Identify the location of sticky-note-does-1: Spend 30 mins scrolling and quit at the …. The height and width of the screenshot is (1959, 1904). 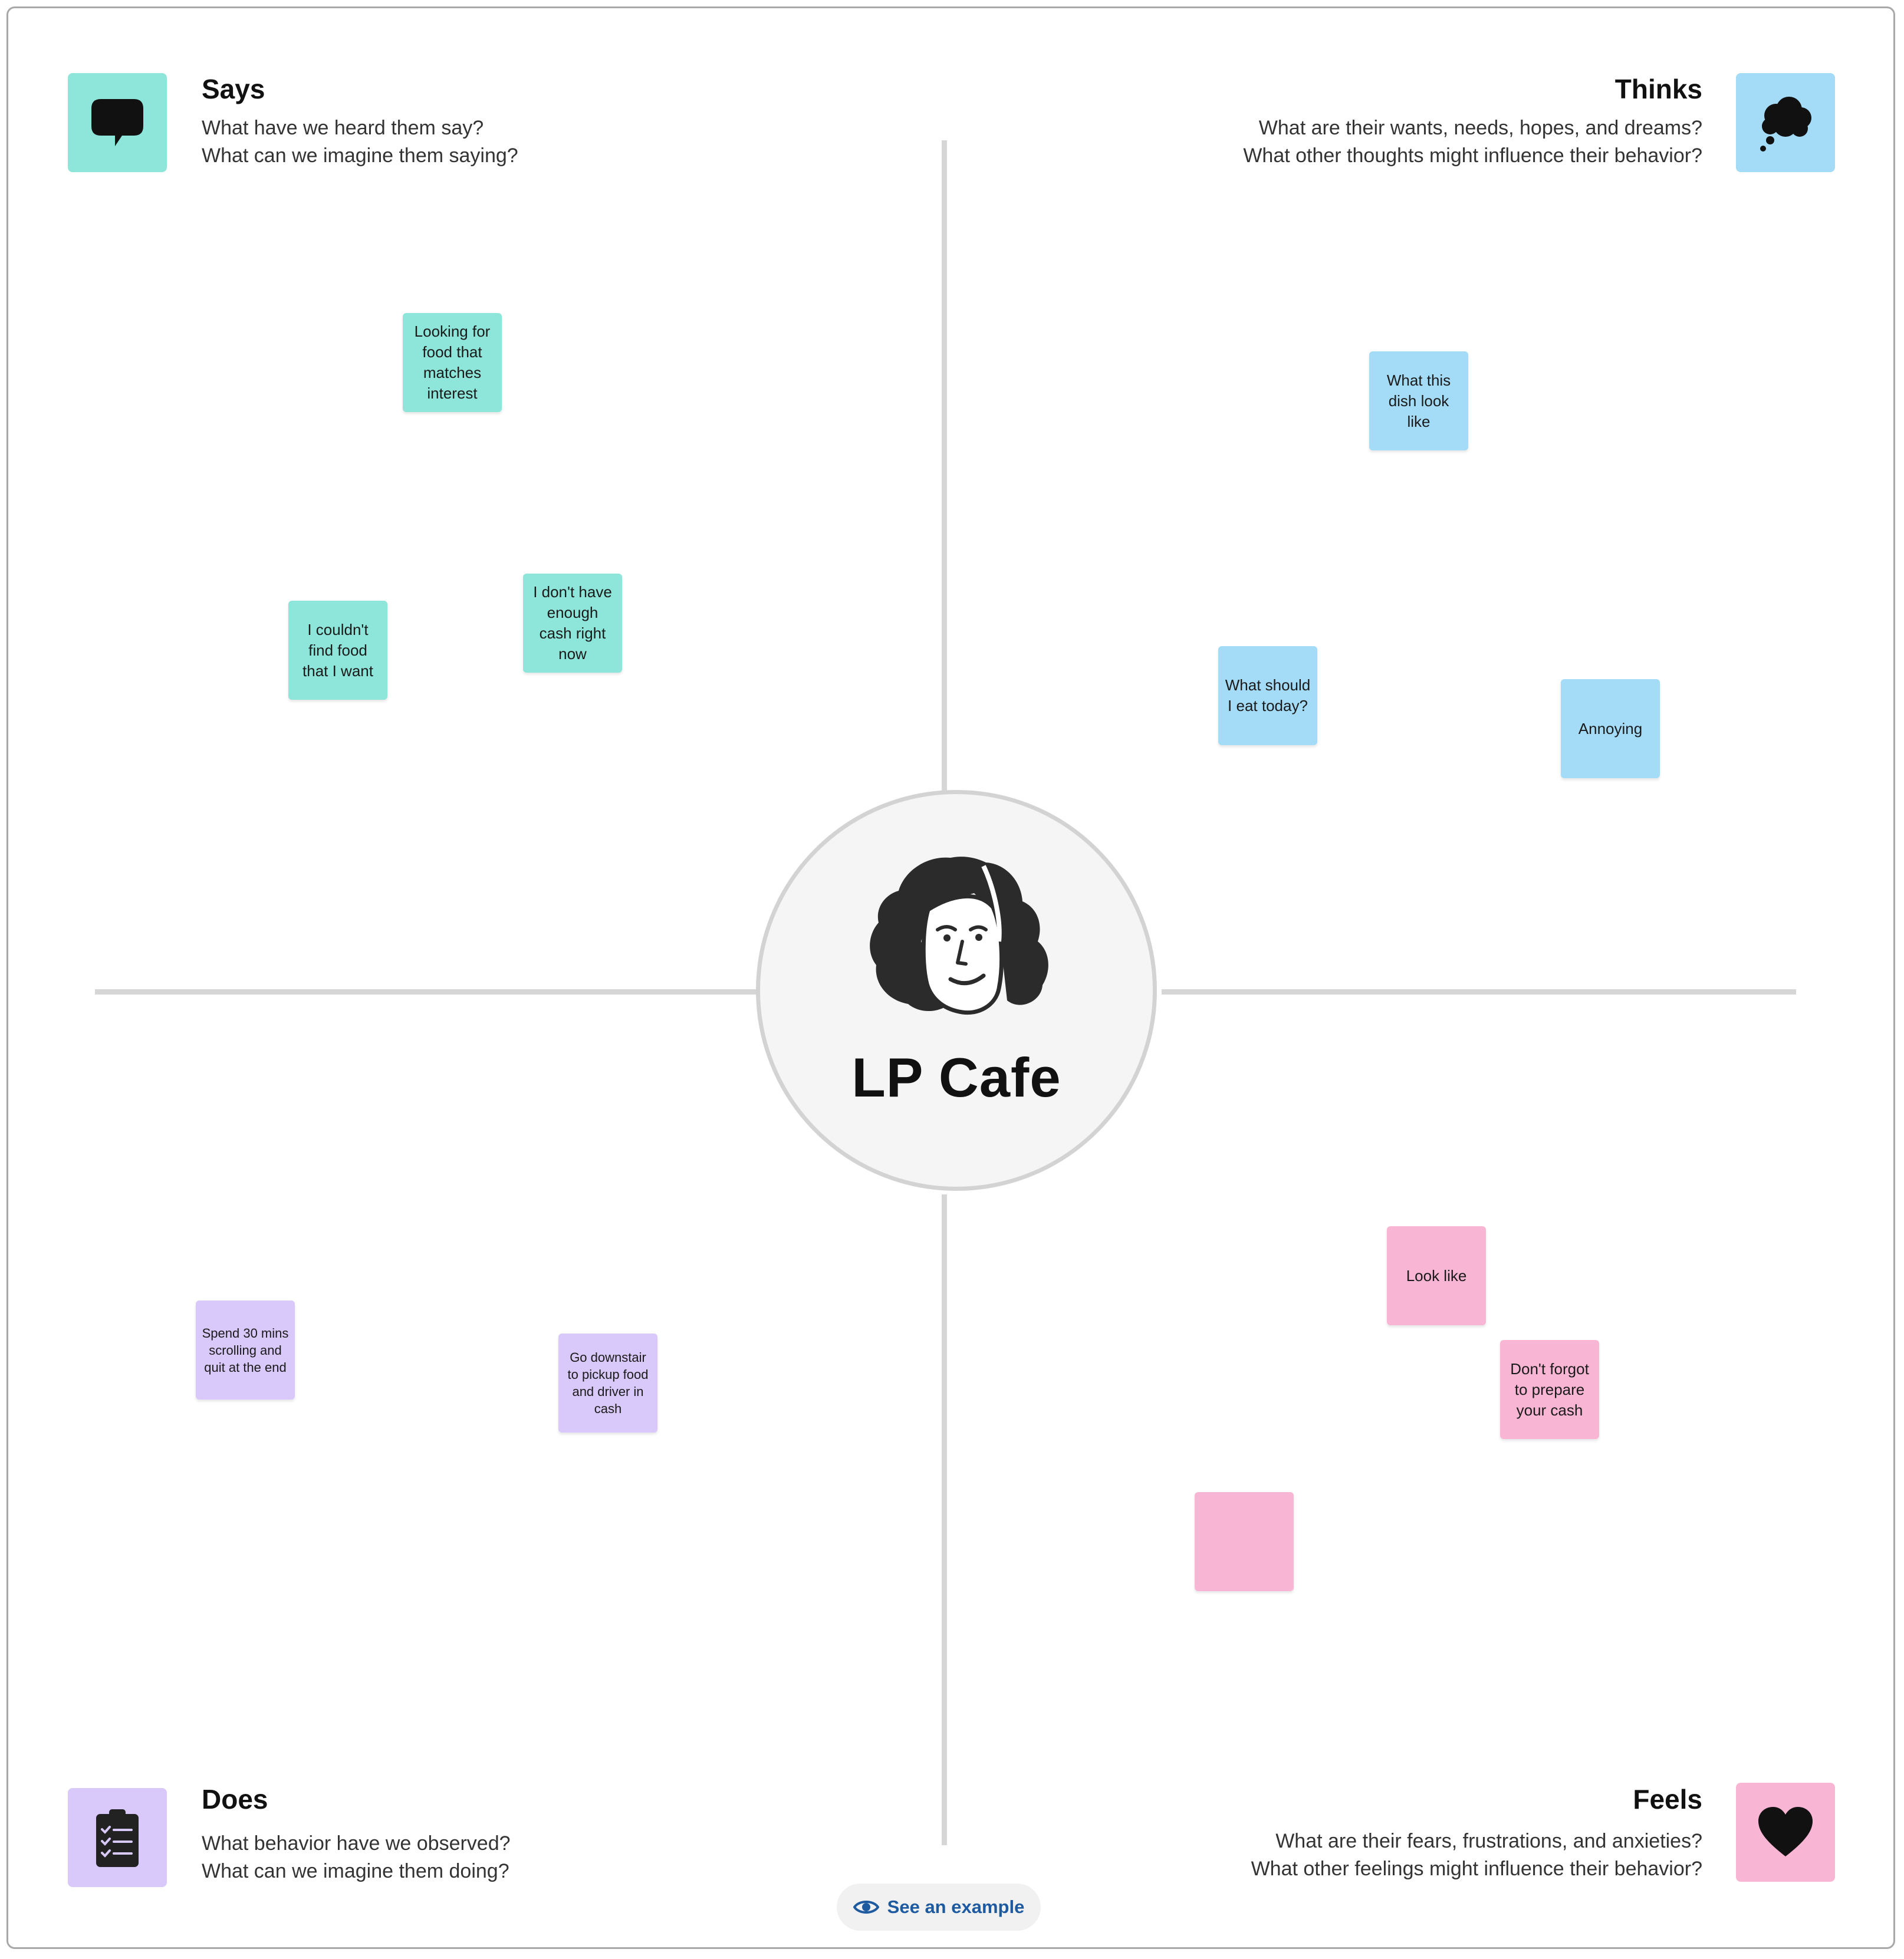
(246, 1350).